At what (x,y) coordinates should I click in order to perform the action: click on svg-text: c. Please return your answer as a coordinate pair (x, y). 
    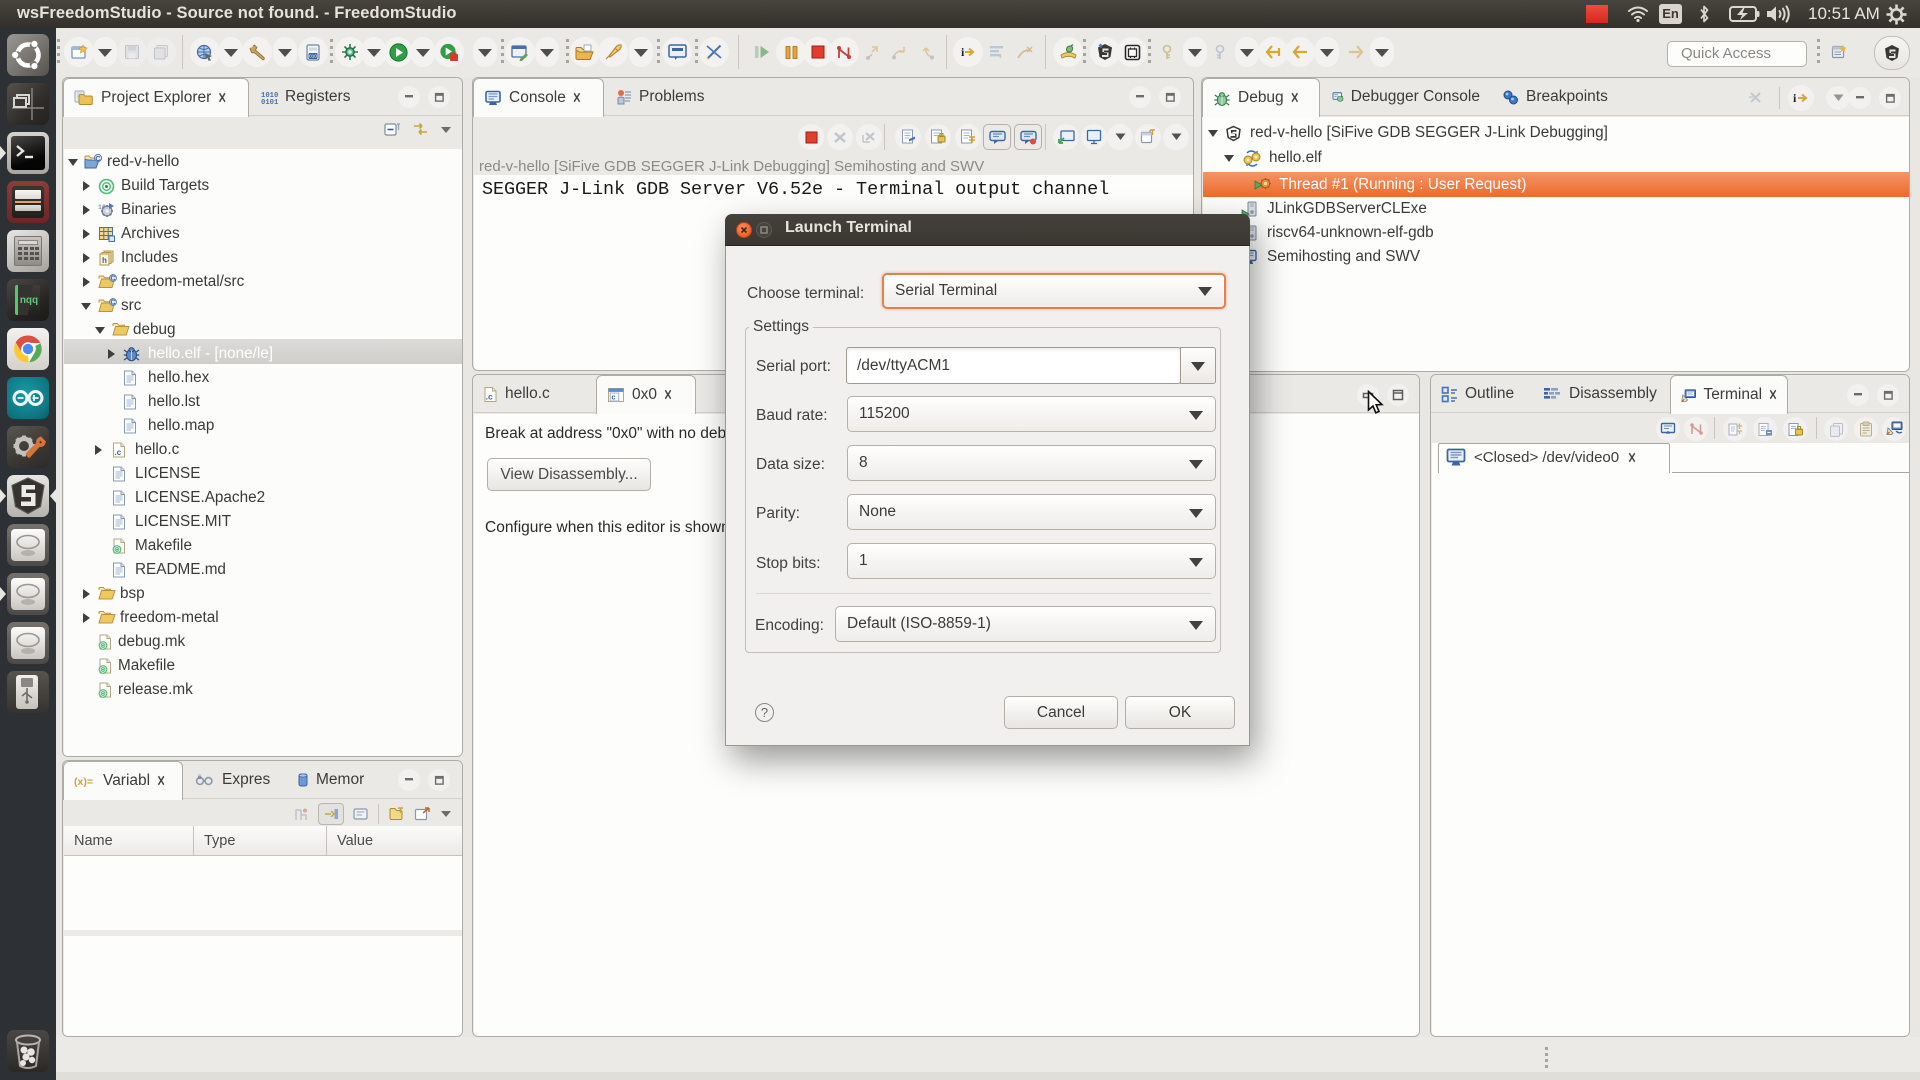
    Looking at the image, I should click on (613, 397).